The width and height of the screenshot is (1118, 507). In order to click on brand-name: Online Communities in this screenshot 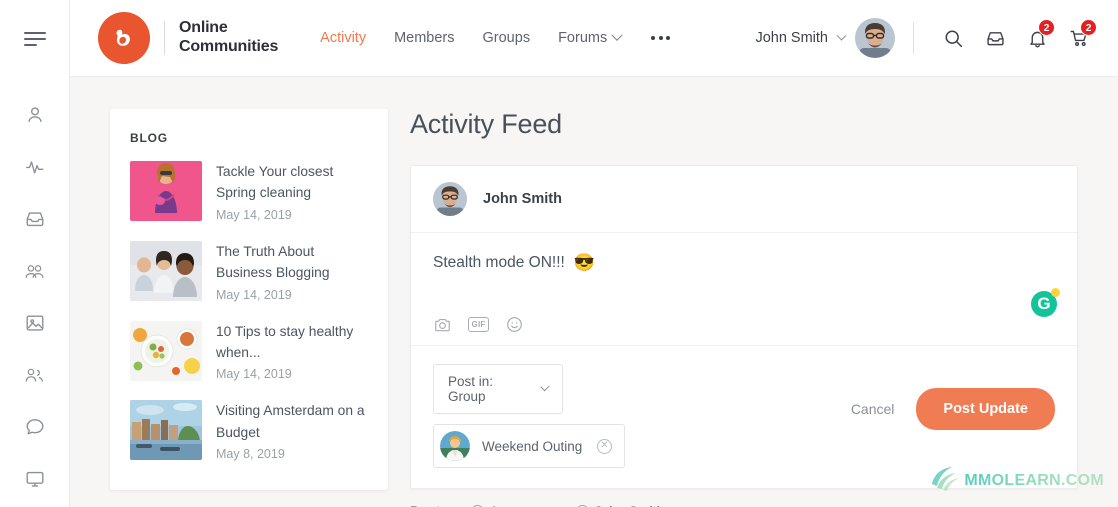, I will do `click(228, 38)`.